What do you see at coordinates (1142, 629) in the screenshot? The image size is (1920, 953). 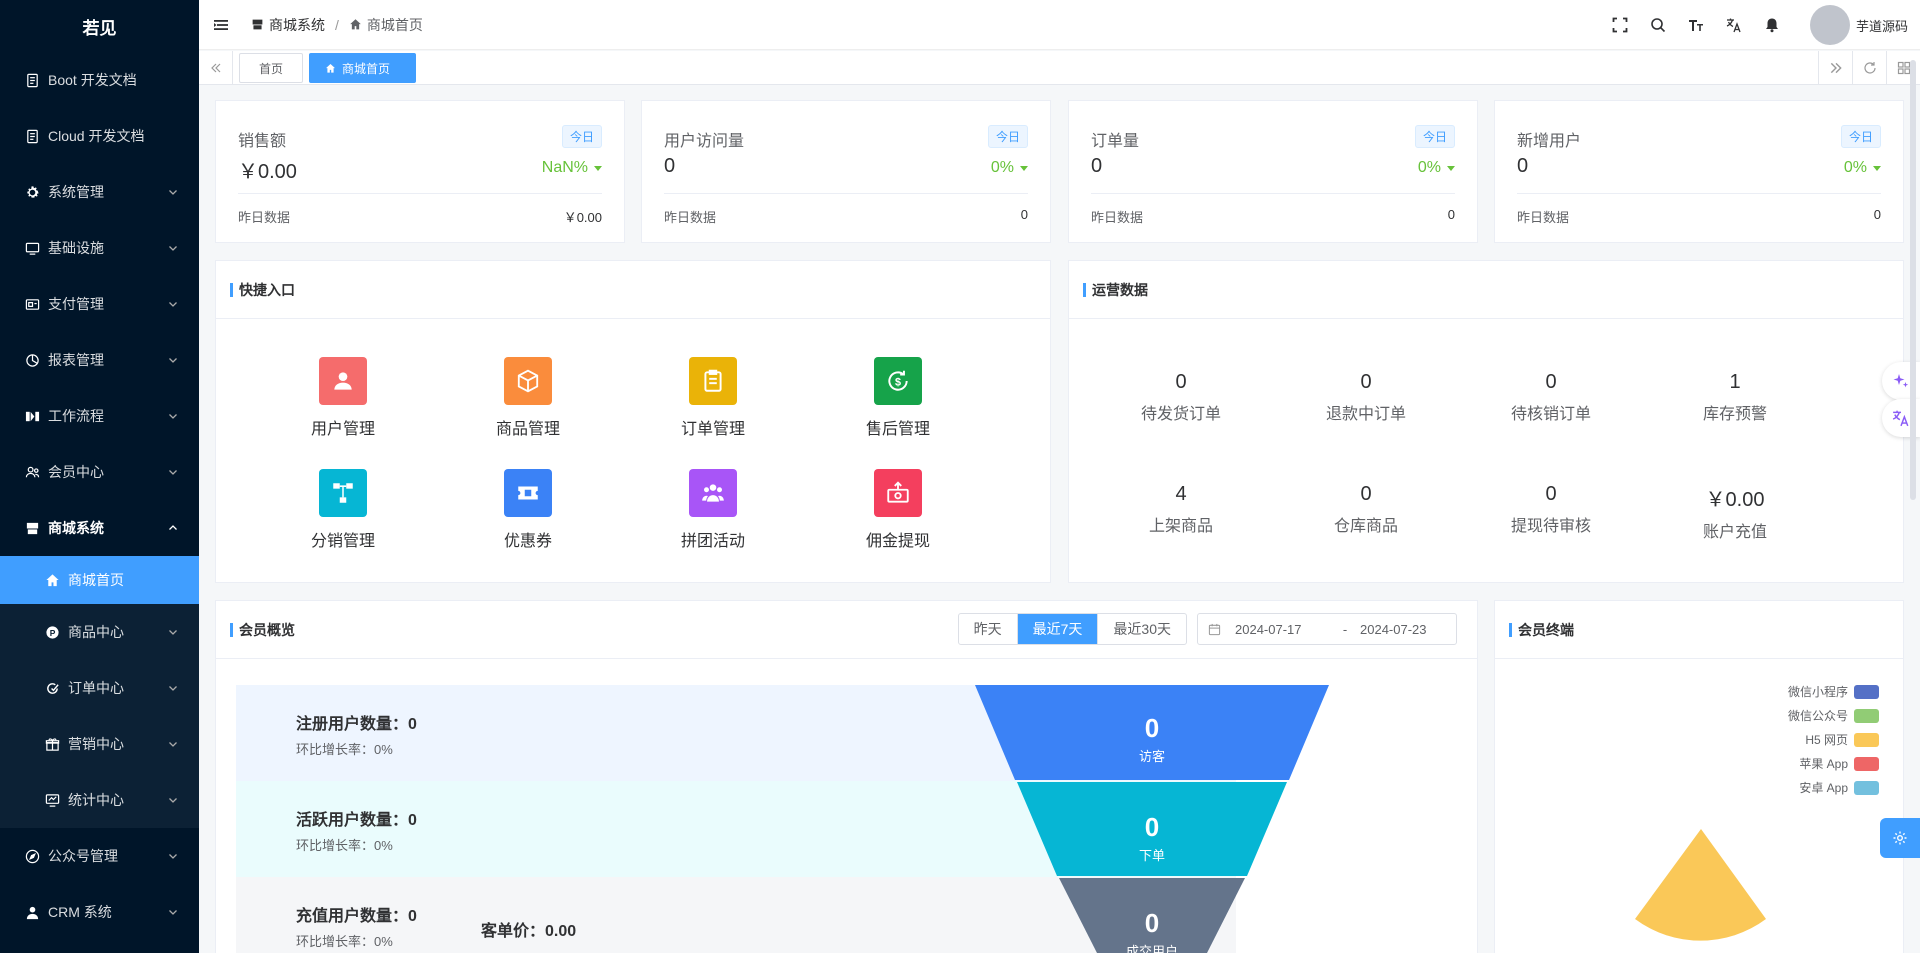 I see `range-30days-button: 最近30天` at bounding box center [1142, 629].